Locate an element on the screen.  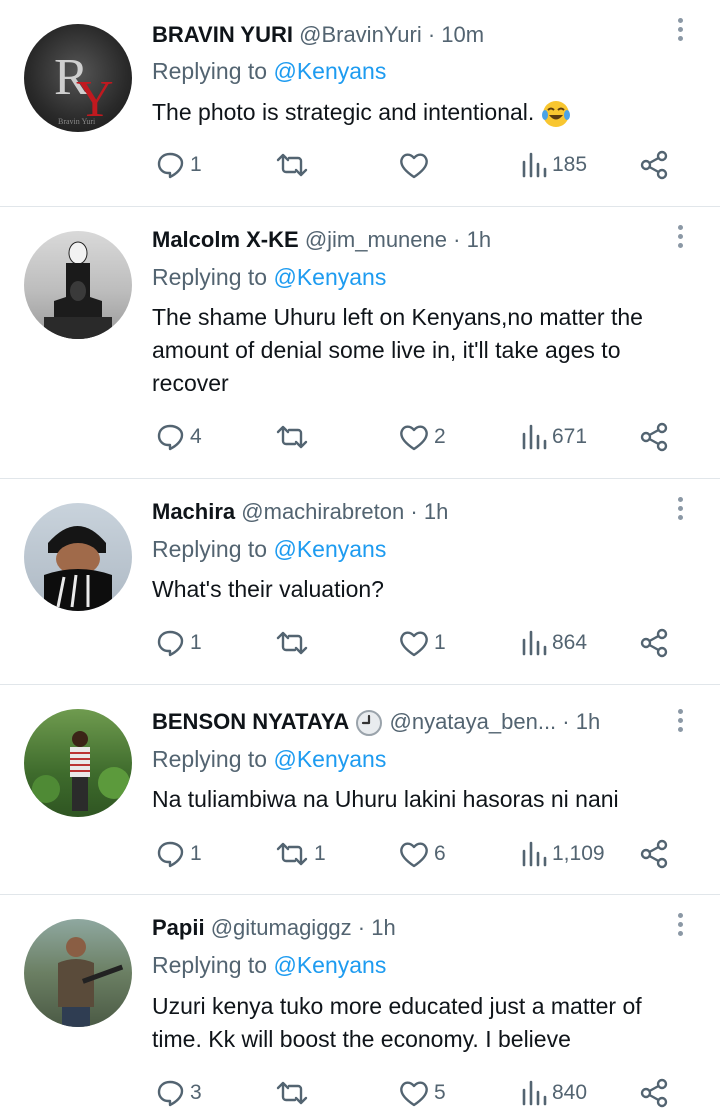
tweet-text: The photo is strategic and intentional. is located at coordinates (424, 112).